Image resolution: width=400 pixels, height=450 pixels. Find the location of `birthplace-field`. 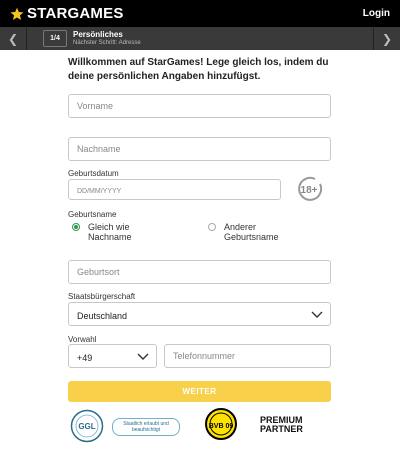

birthplace-field is located at coordinates (199, 272).